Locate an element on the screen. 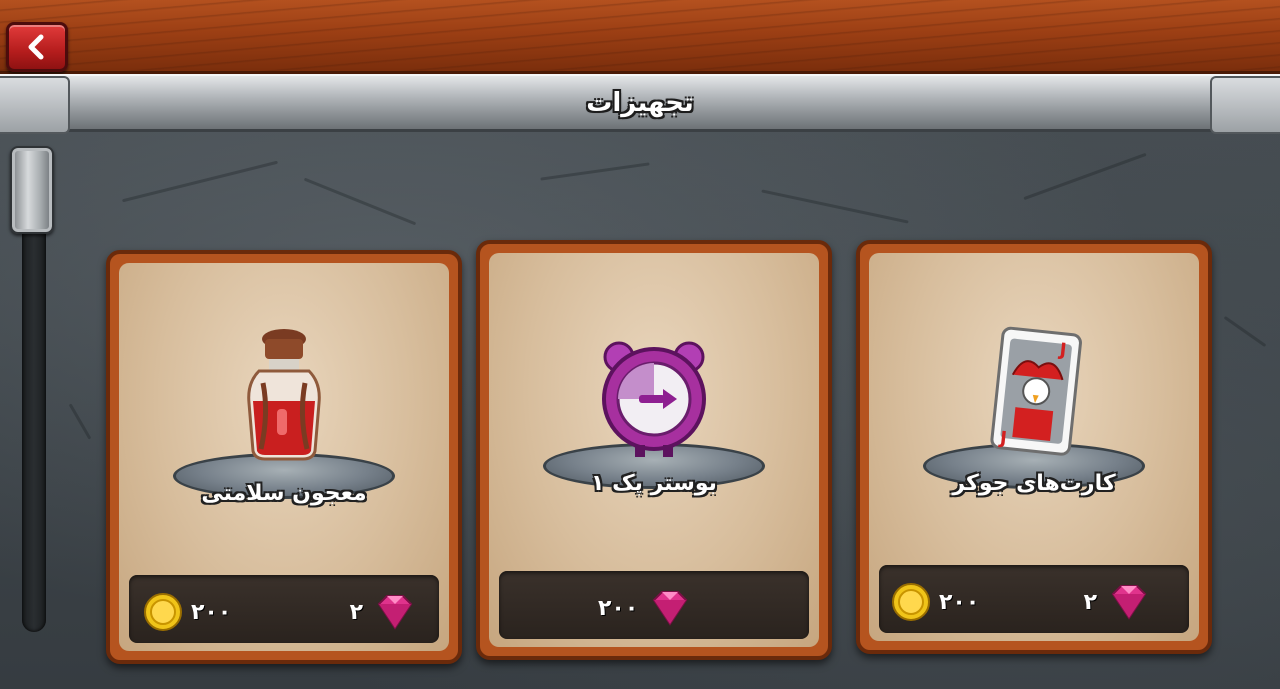 Image resolution: width=1280 pixels, height=689 pixels. booster-clock-icon is located at coordinates (654, 399).